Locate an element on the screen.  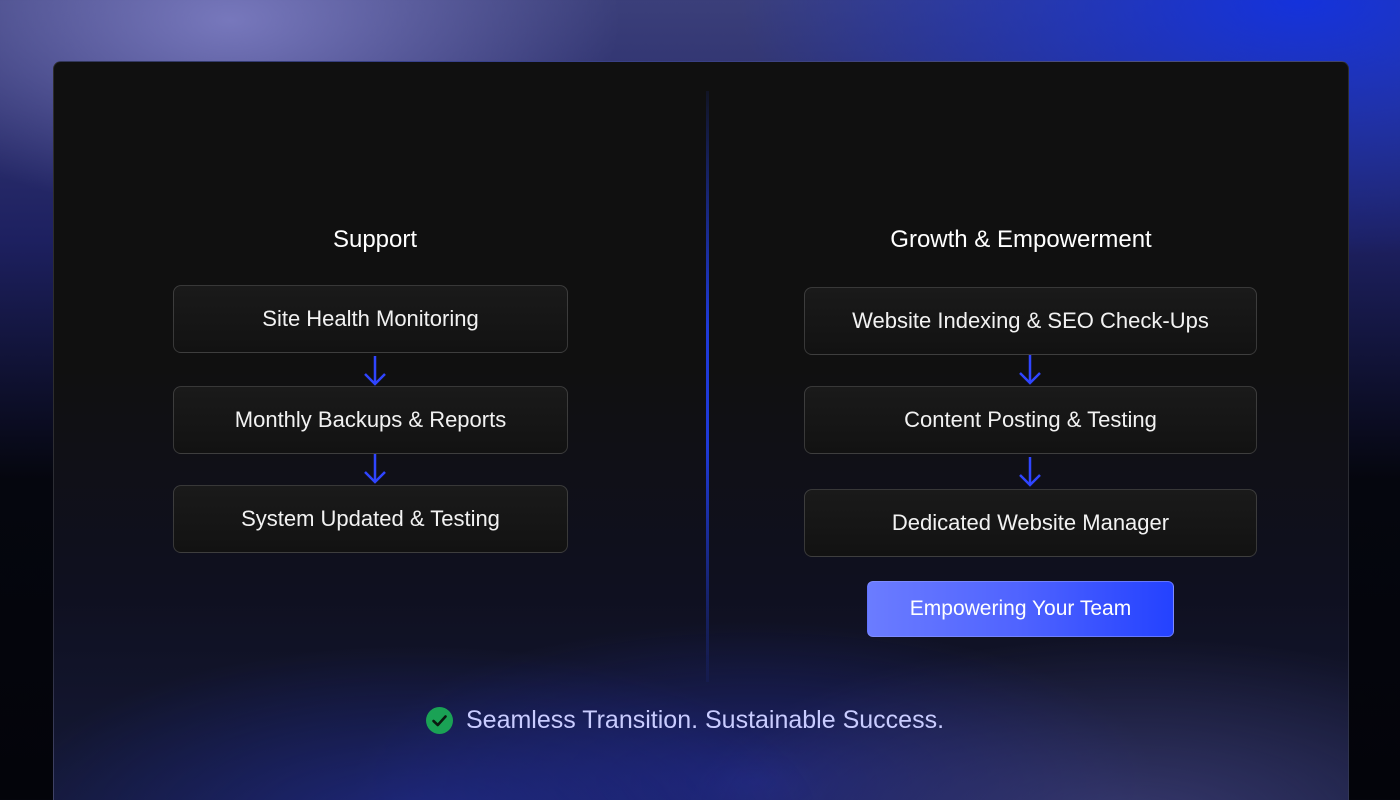
empowering-team-button: Empowering Your Team is located at coordinates (1020, 609).